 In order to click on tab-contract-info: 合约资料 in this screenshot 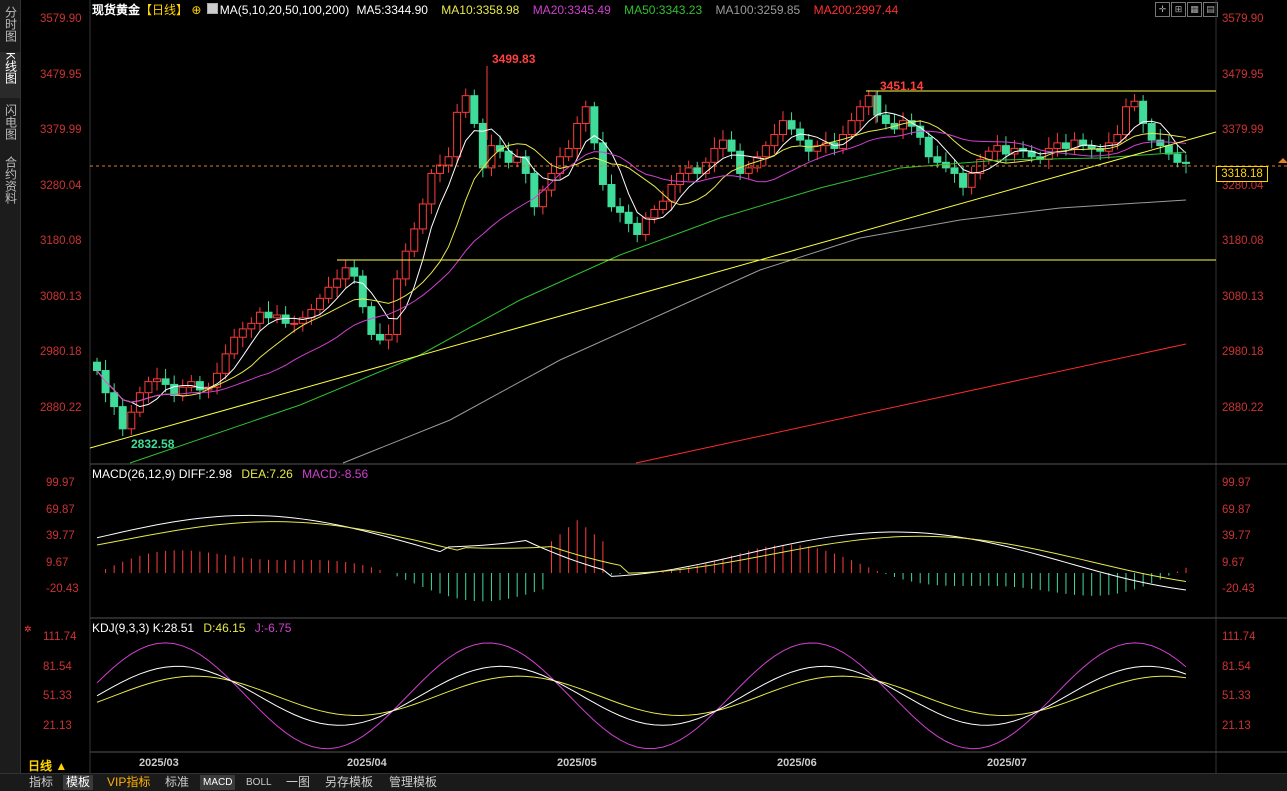, I will do `click(10, 180)`.